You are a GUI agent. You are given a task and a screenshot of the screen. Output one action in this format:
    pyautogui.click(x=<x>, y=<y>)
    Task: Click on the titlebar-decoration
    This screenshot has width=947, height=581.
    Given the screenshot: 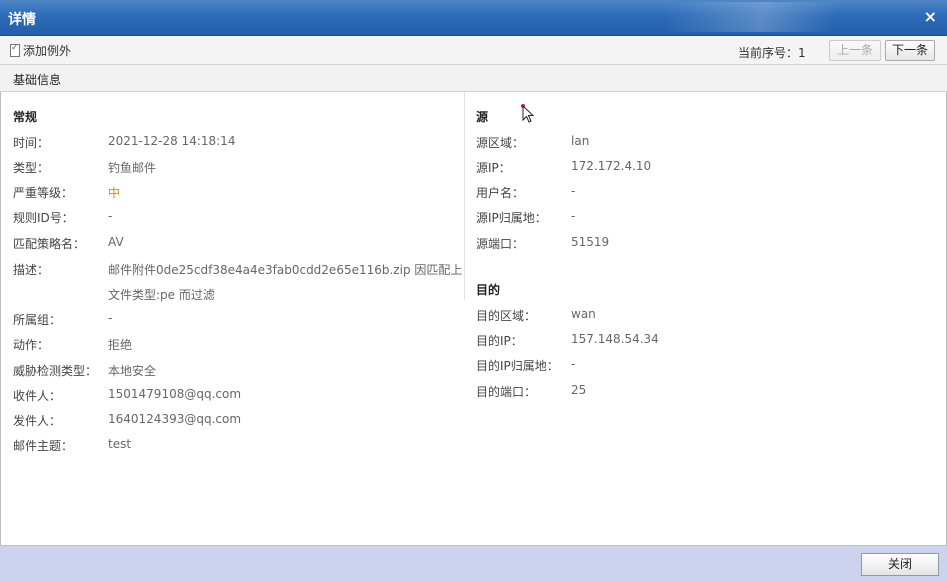 What is the action you would take?
    pyautogui.click(x=787, y=17)
    